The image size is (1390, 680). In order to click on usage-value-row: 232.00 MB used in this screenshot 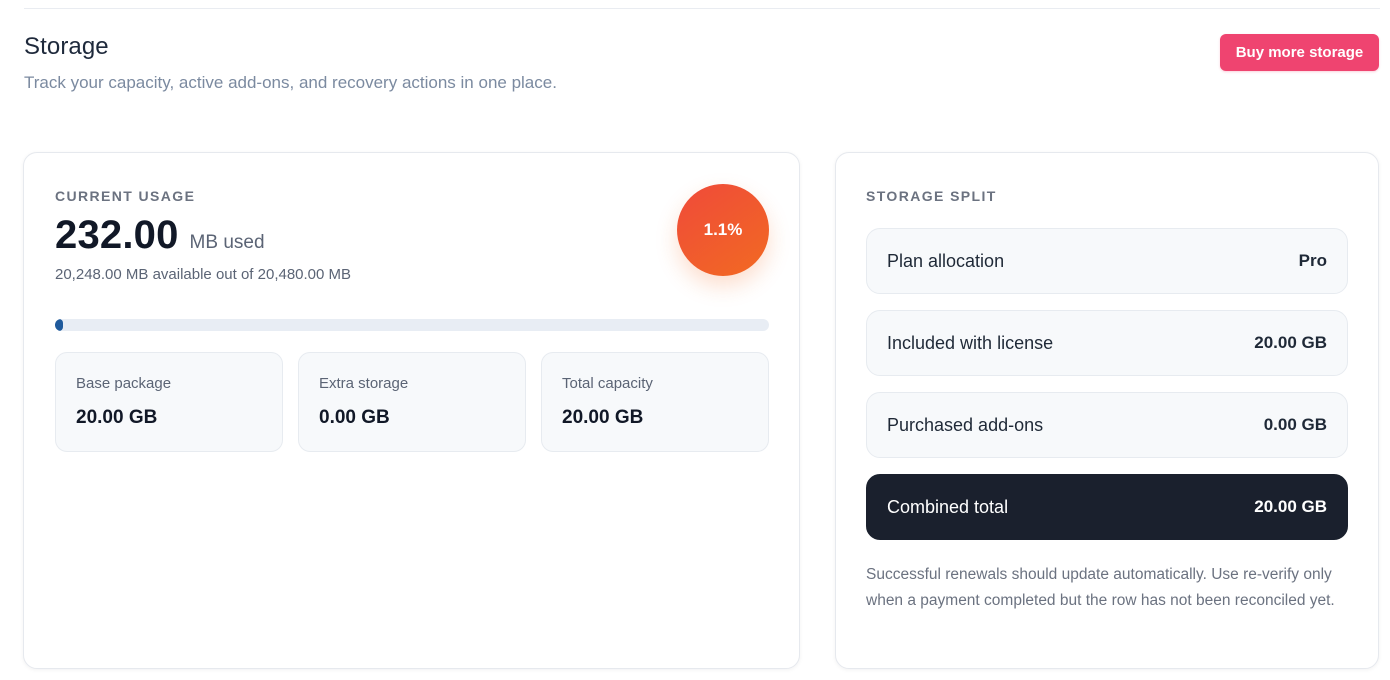, I will do `click(160, 235)`.